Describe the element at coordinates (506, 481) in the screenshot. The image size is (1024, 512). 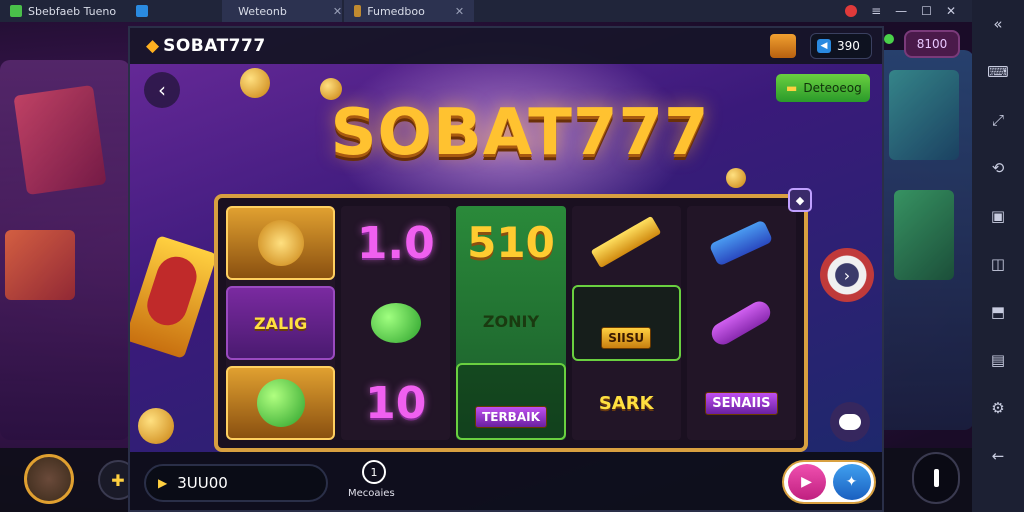
I see `game-bottom-bar: ▶ 3UU00 1 Mecoaies ▶ ✦` at that location.